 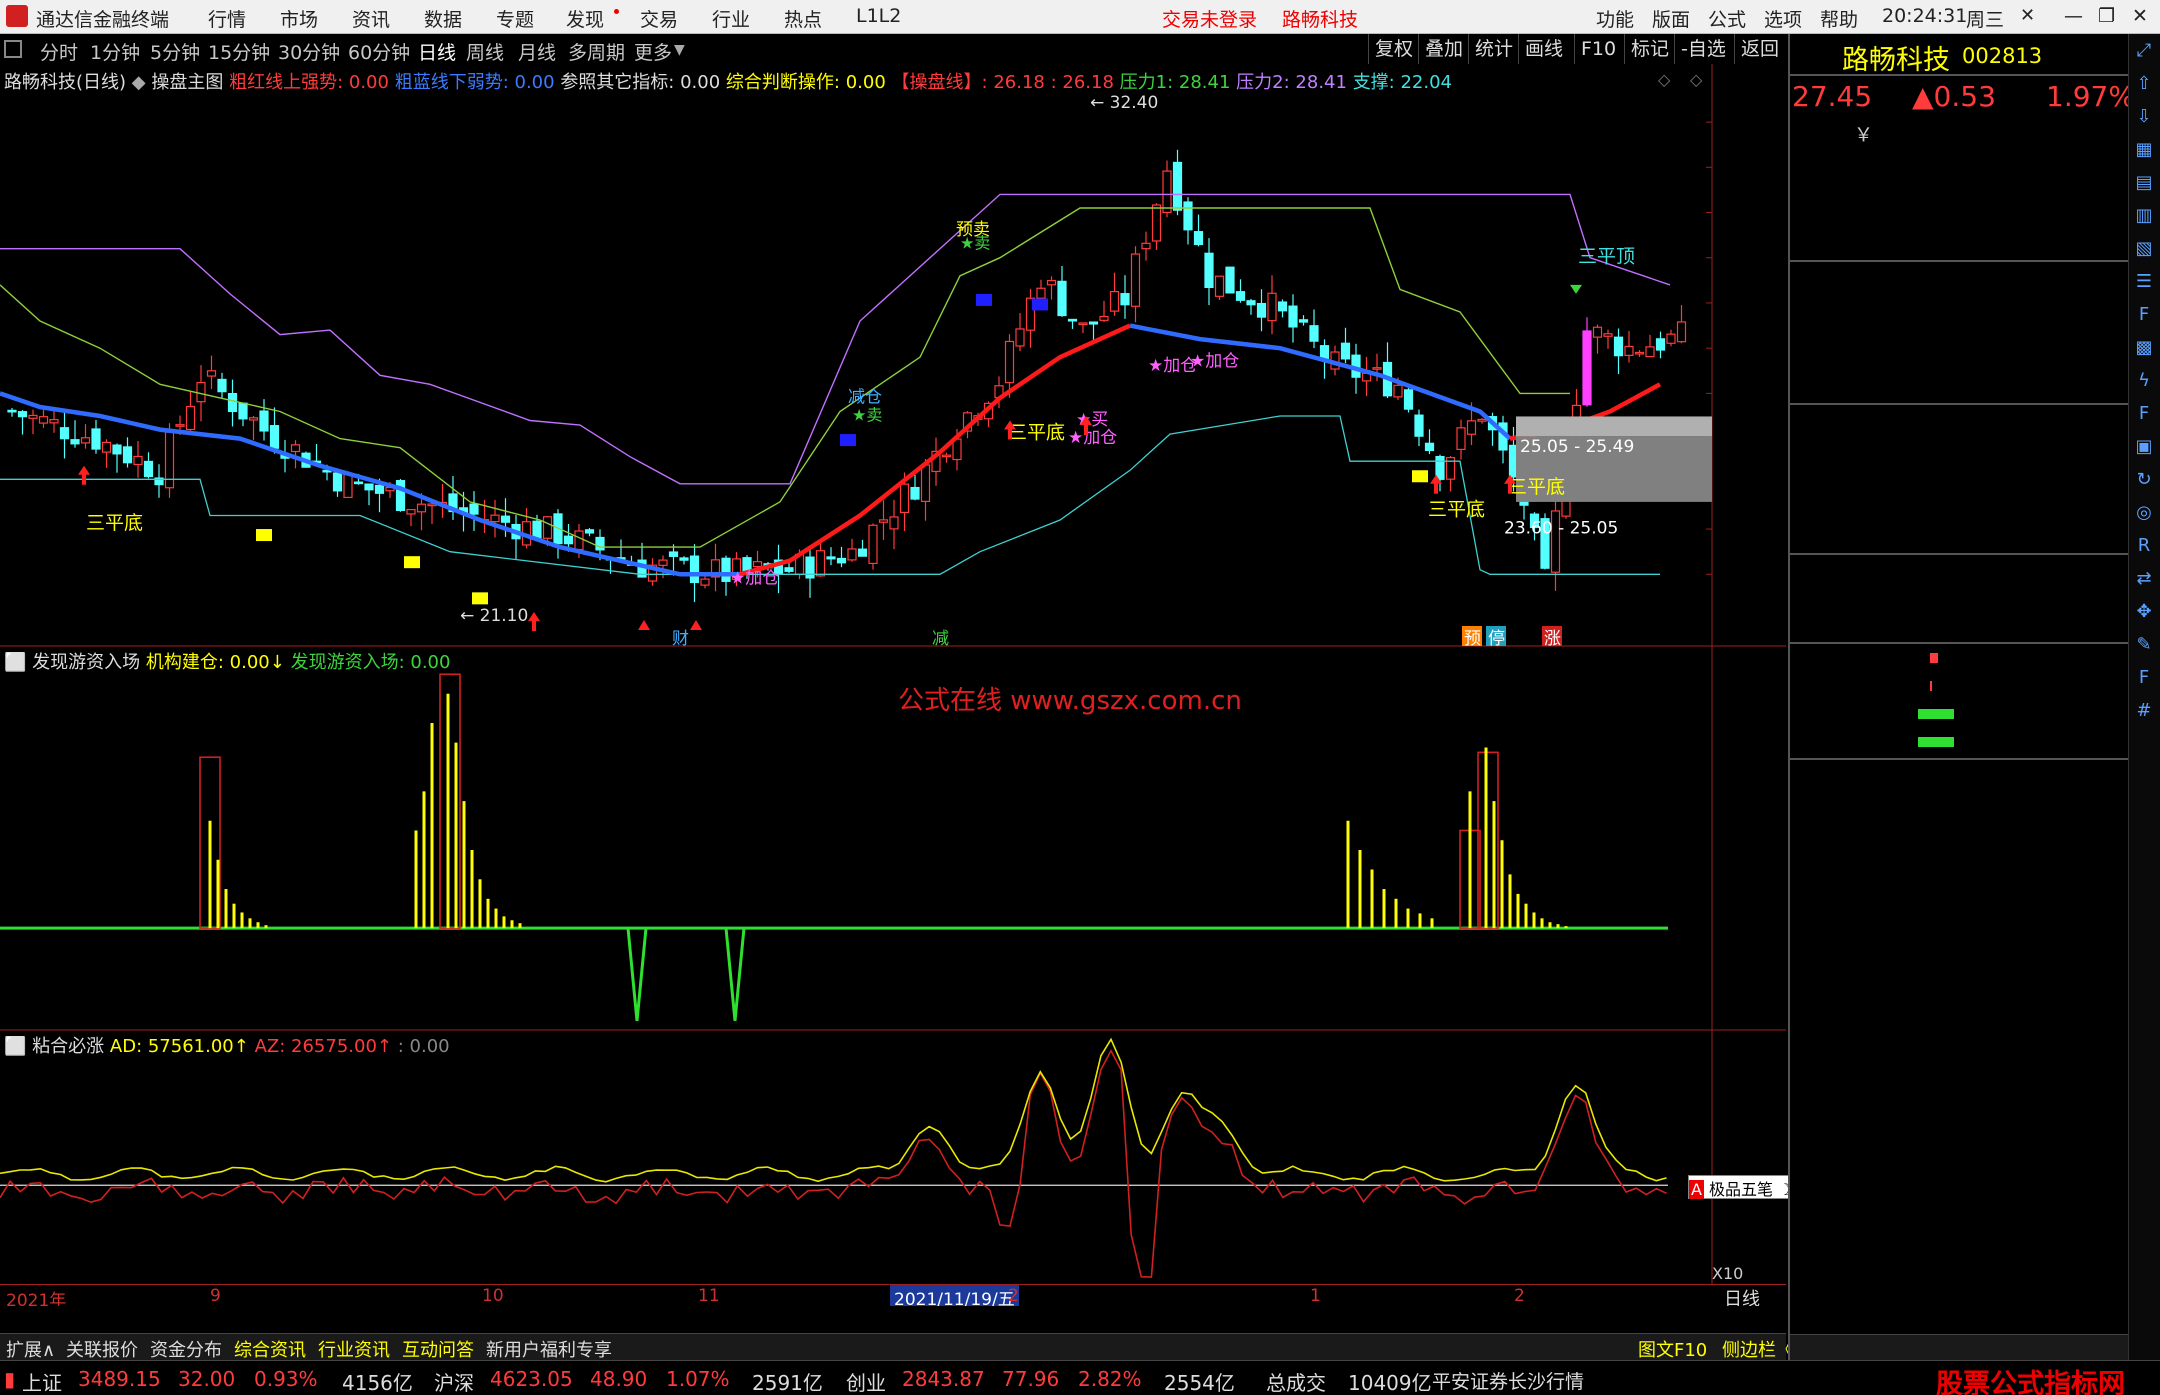 What do you see at coordinates (2144, 216) in the screenshot?
I see `candle-icon: ▥` at bounding box center [2144, 216].